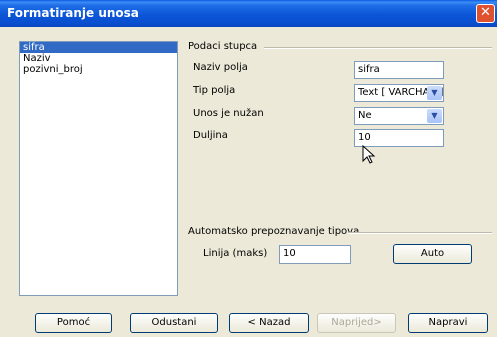 This screenshot has width=497, height=337. What do you see at coordinates (220, 67) in the screenshot?
I see `field-name-label: Naziv polja` at bounding box center [220, 67].